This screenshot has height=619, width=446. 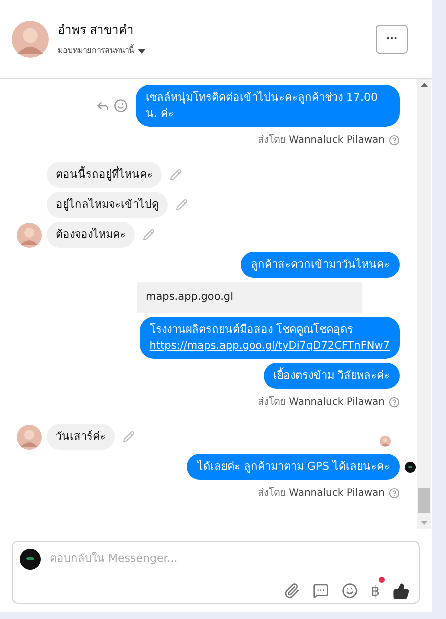 What do you see at coordinates (321, 591) in the screenshot?
I see `chat-bubble-icon` at bounding box center [321, 591].